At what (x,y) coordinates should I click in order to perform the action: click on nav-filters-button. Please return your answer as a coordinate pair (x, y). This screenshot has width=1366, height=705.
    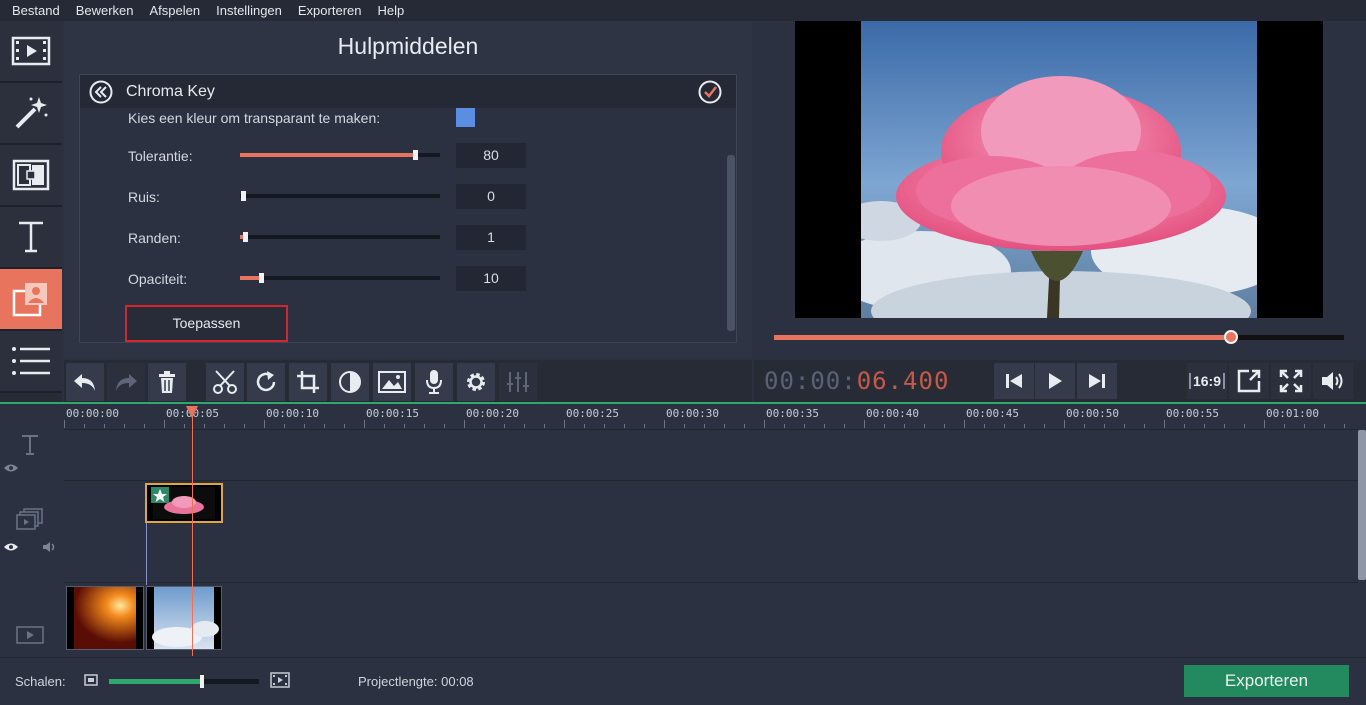
    Looking at the image, I should click on (31, 114).